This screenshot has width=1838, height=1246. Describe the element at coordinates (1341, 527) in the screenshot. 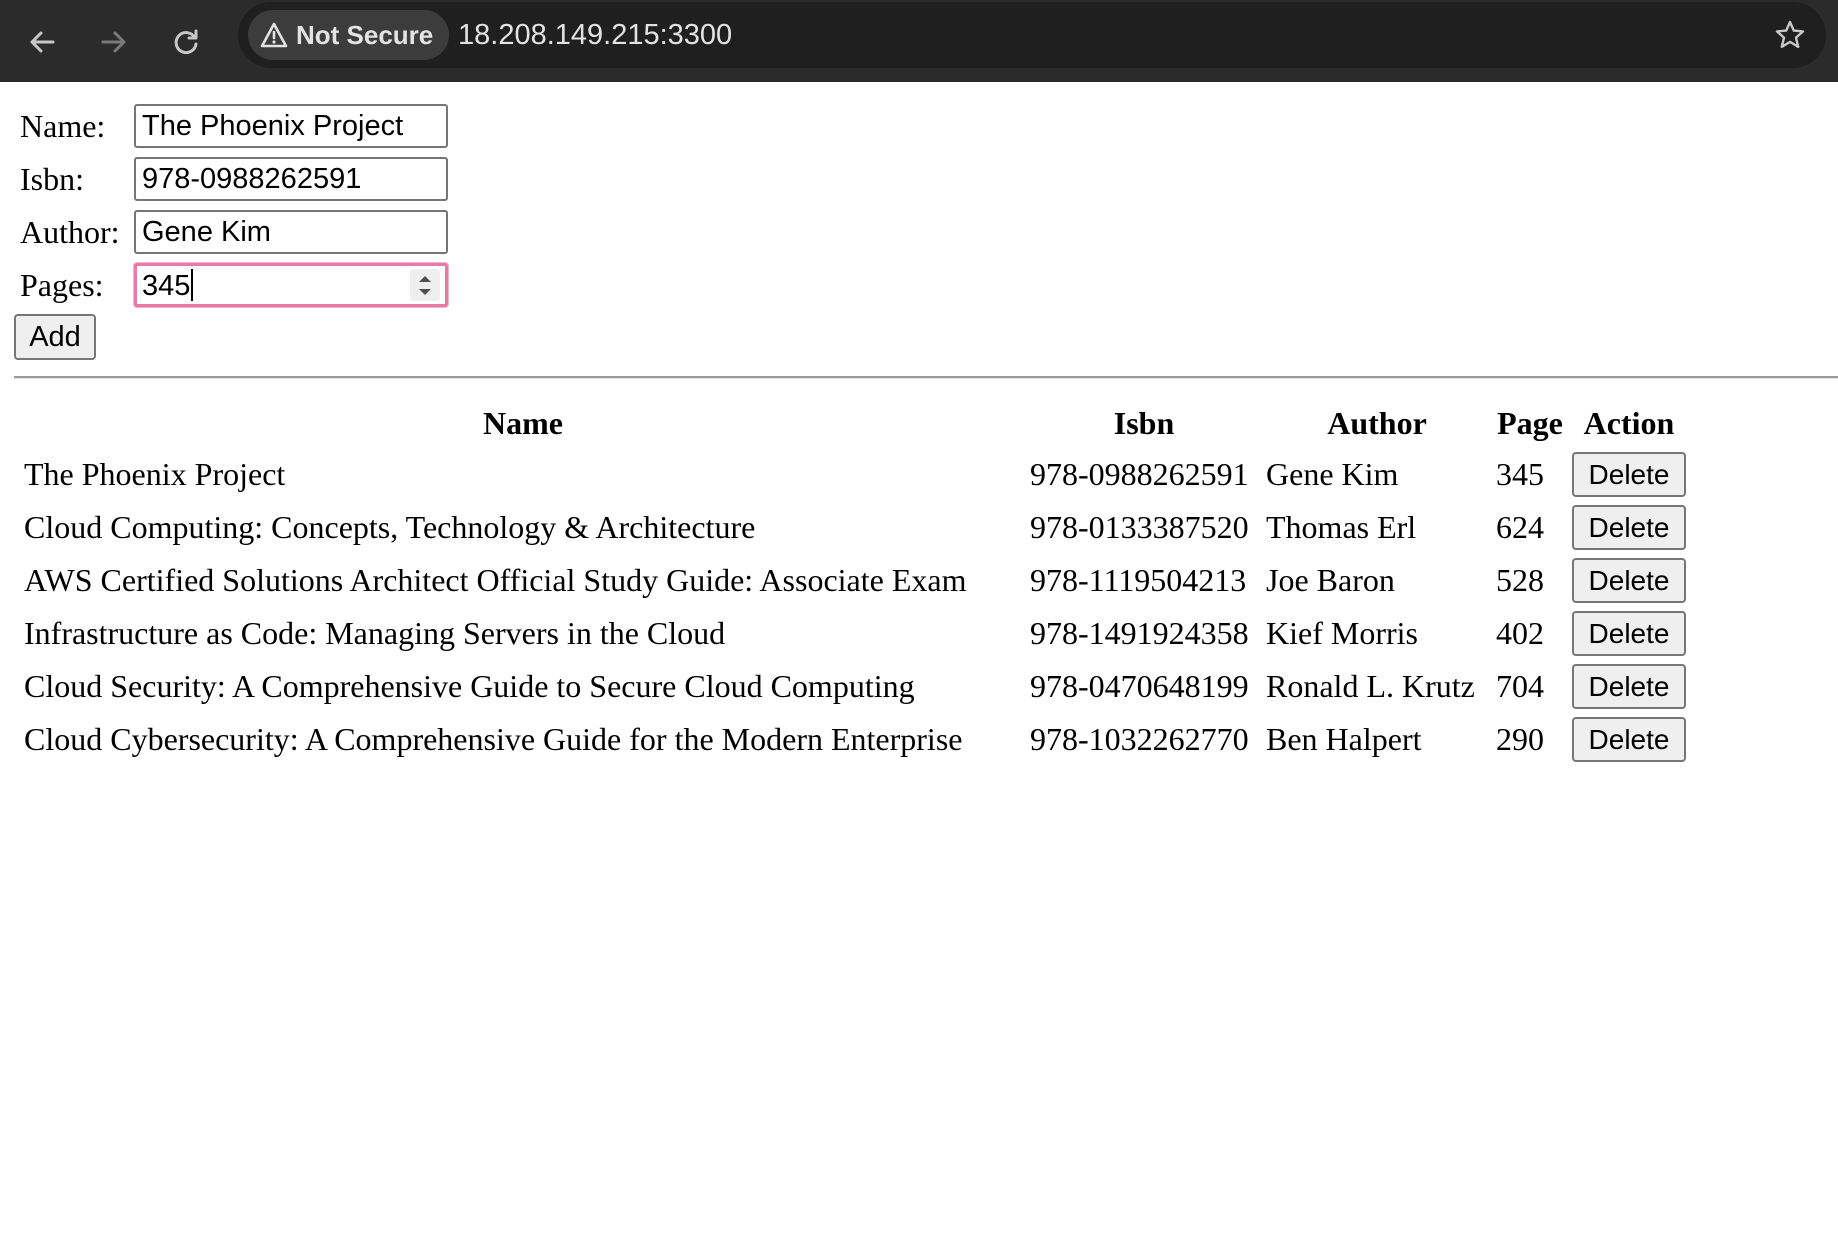

I see `book-author: Thomas Erl` at that location.